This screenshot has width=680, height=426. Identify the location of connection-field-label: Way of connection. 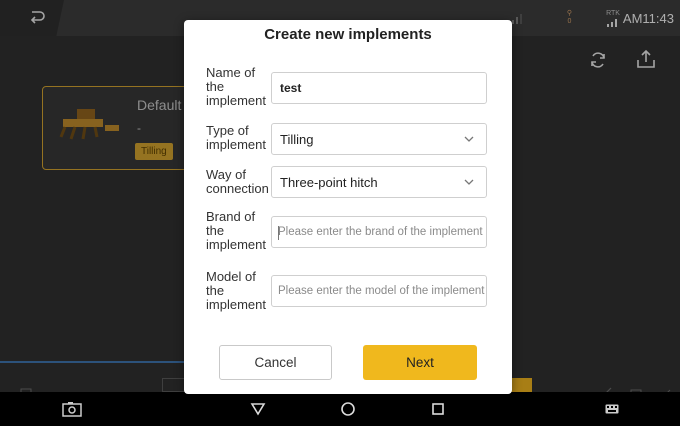
(237, 181).